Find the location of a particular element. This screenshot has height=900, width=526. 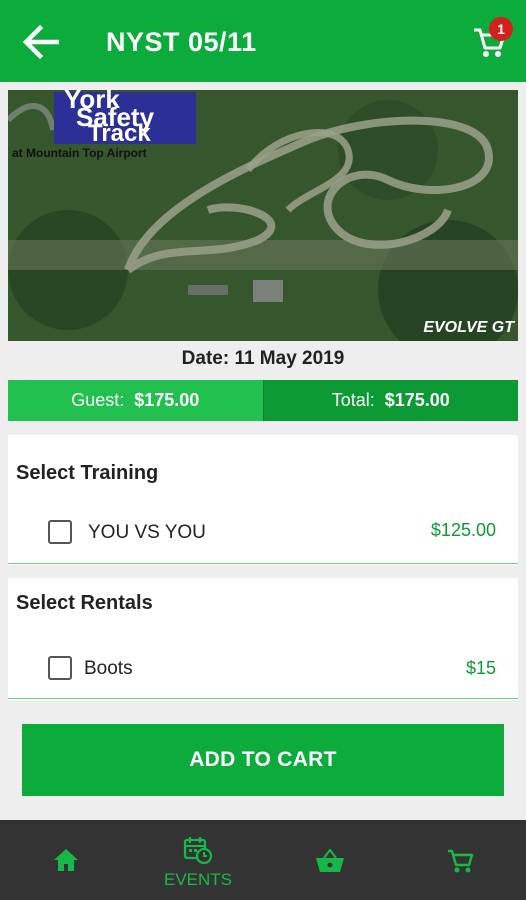

track-logo: York Safety Track is located at coordinates (125, 118).